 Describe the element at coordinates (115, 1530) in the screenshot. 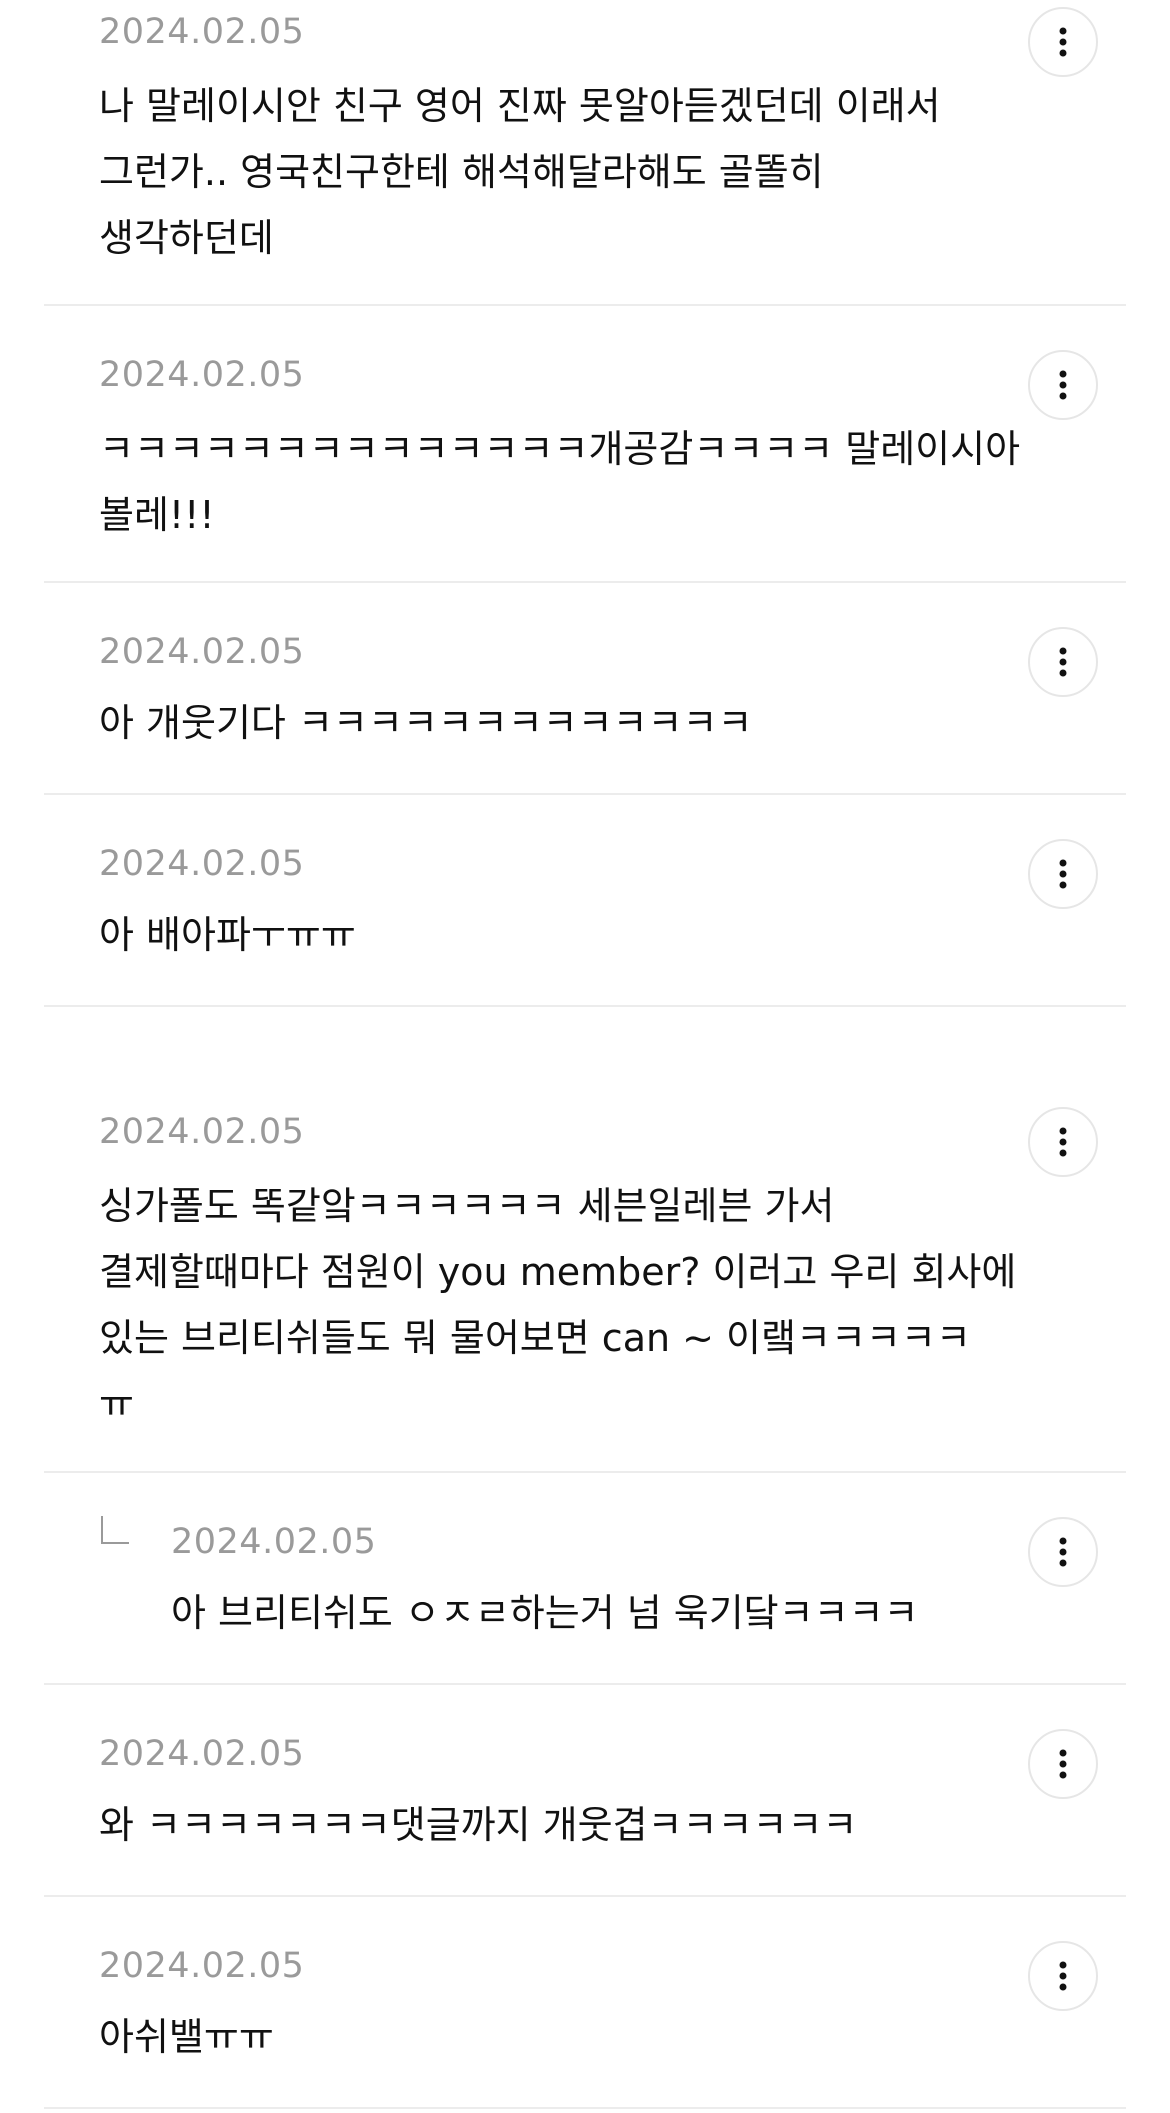

I see `reply-arrow-icon` at that location.